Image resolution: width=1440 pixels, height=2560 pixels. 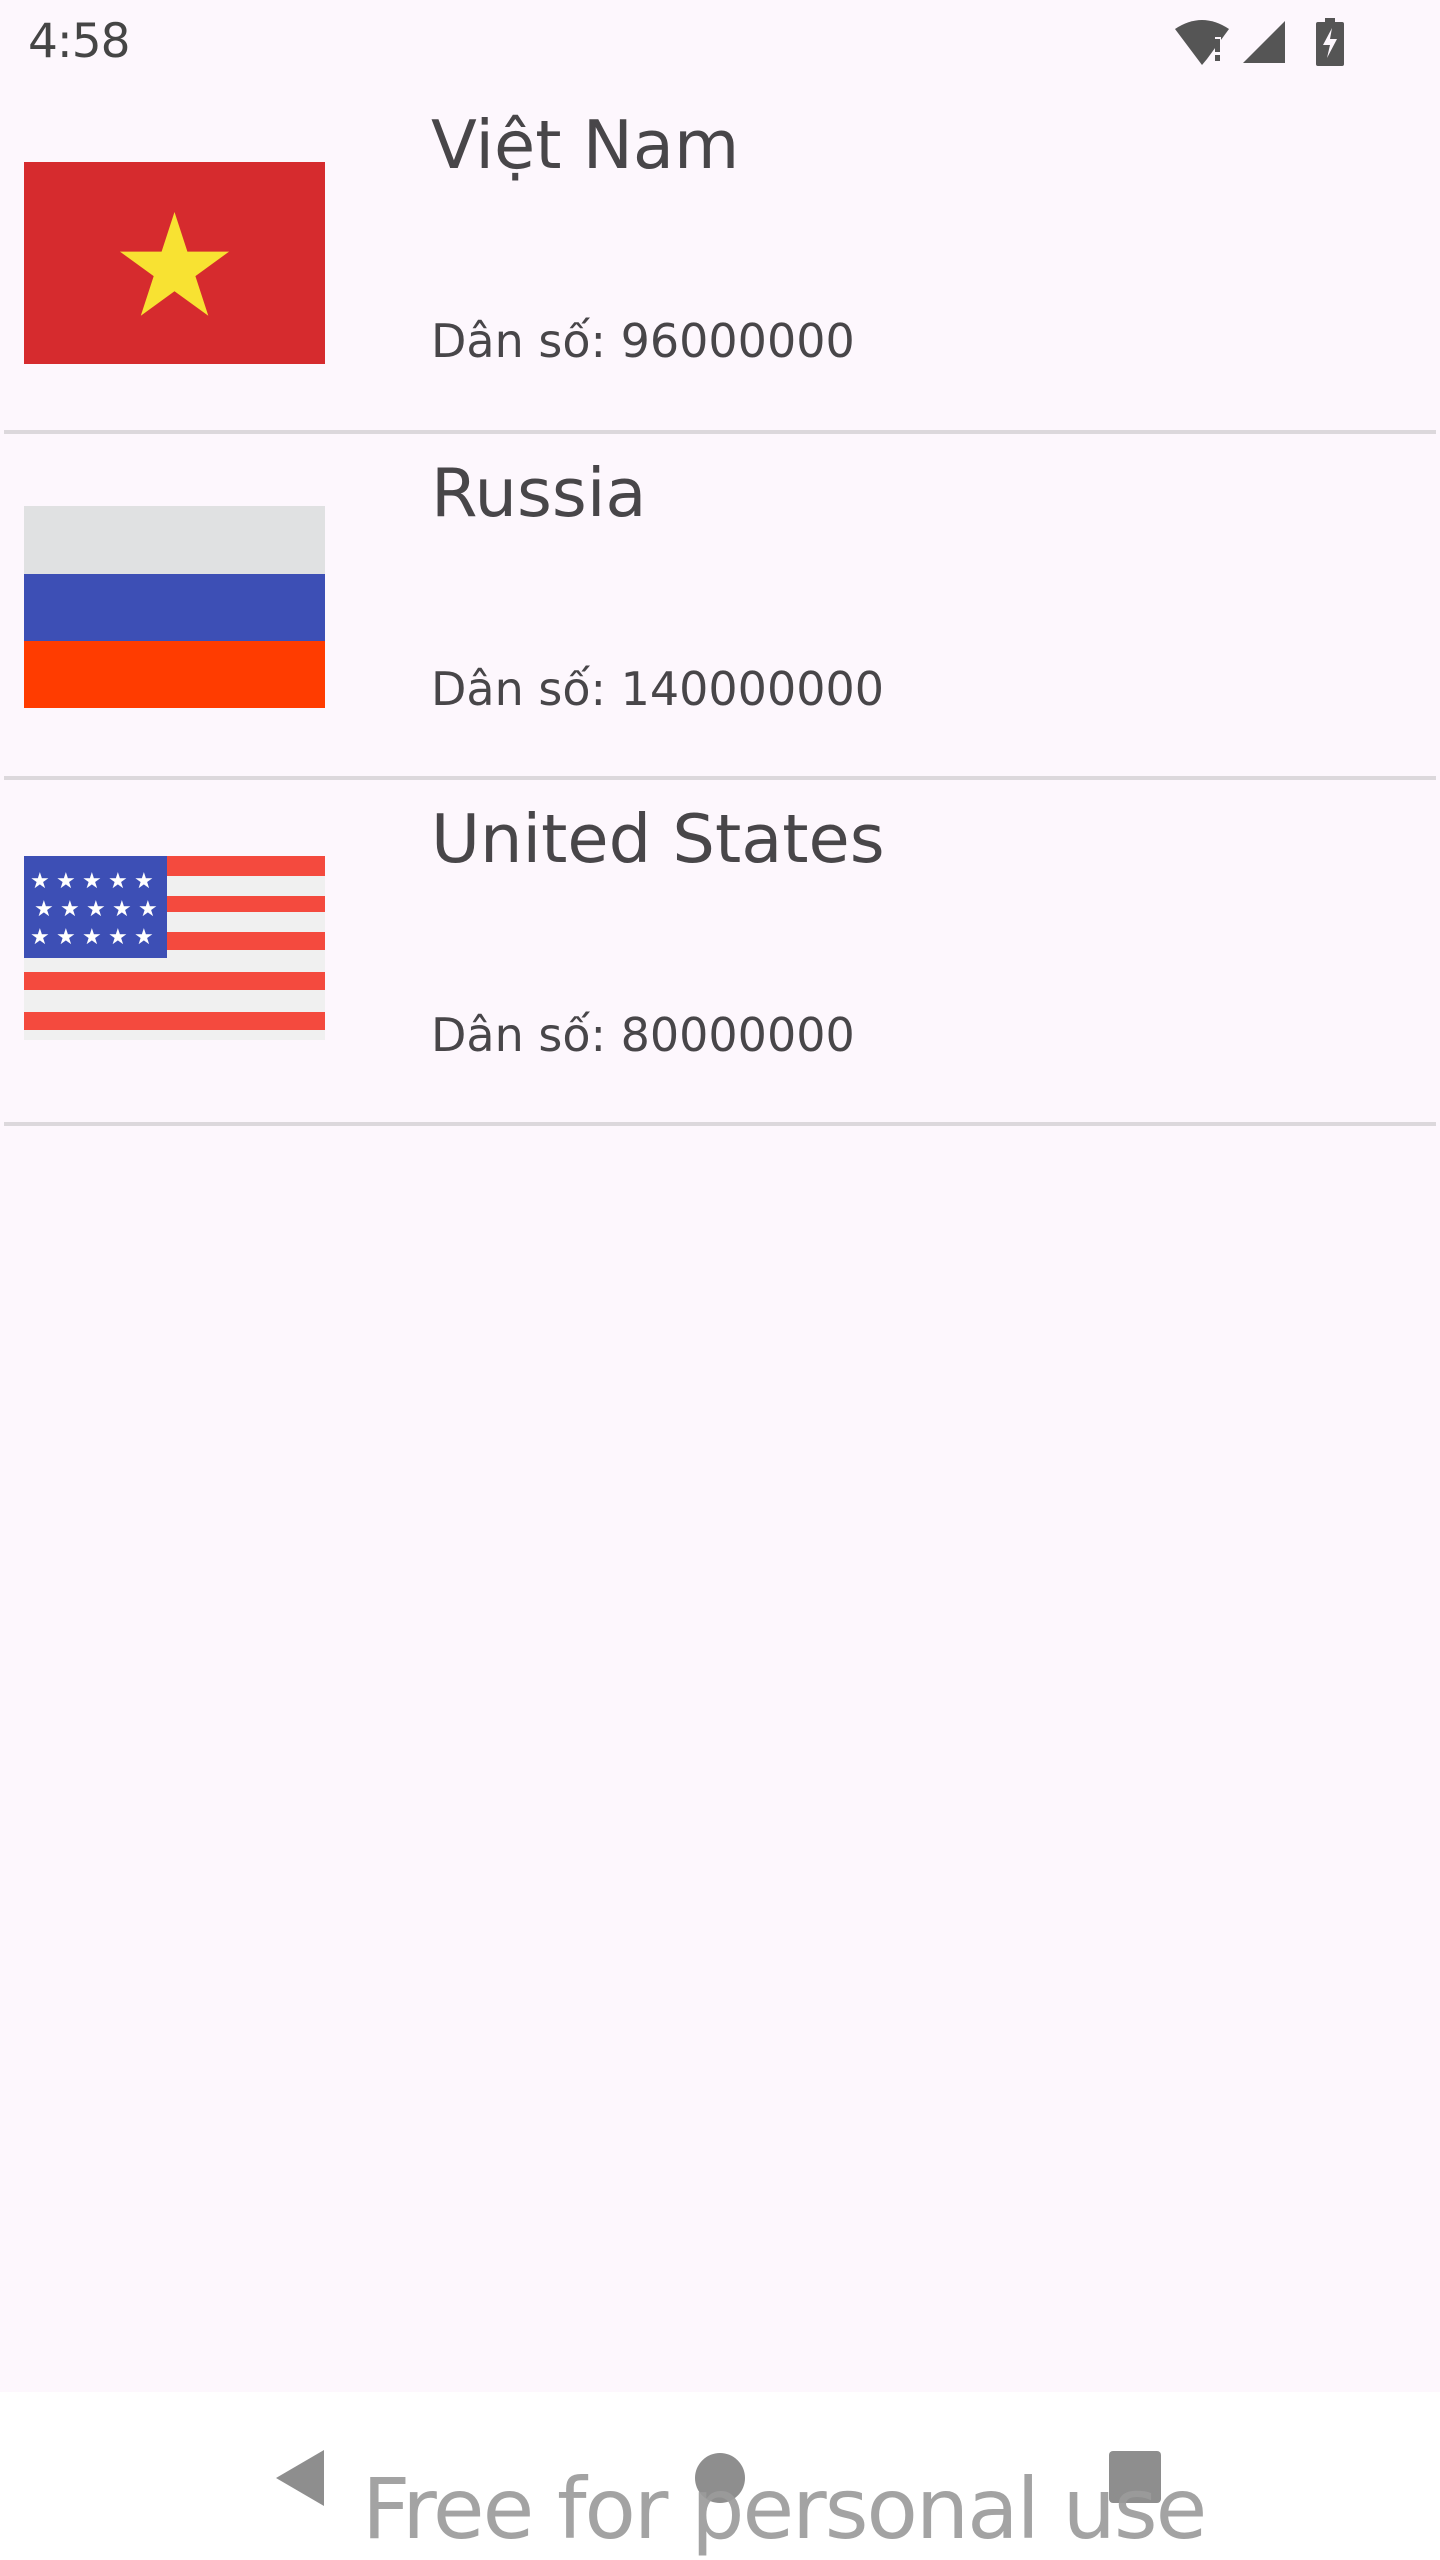 I want to click on vietnam-flag, so click(x=174, y=263).